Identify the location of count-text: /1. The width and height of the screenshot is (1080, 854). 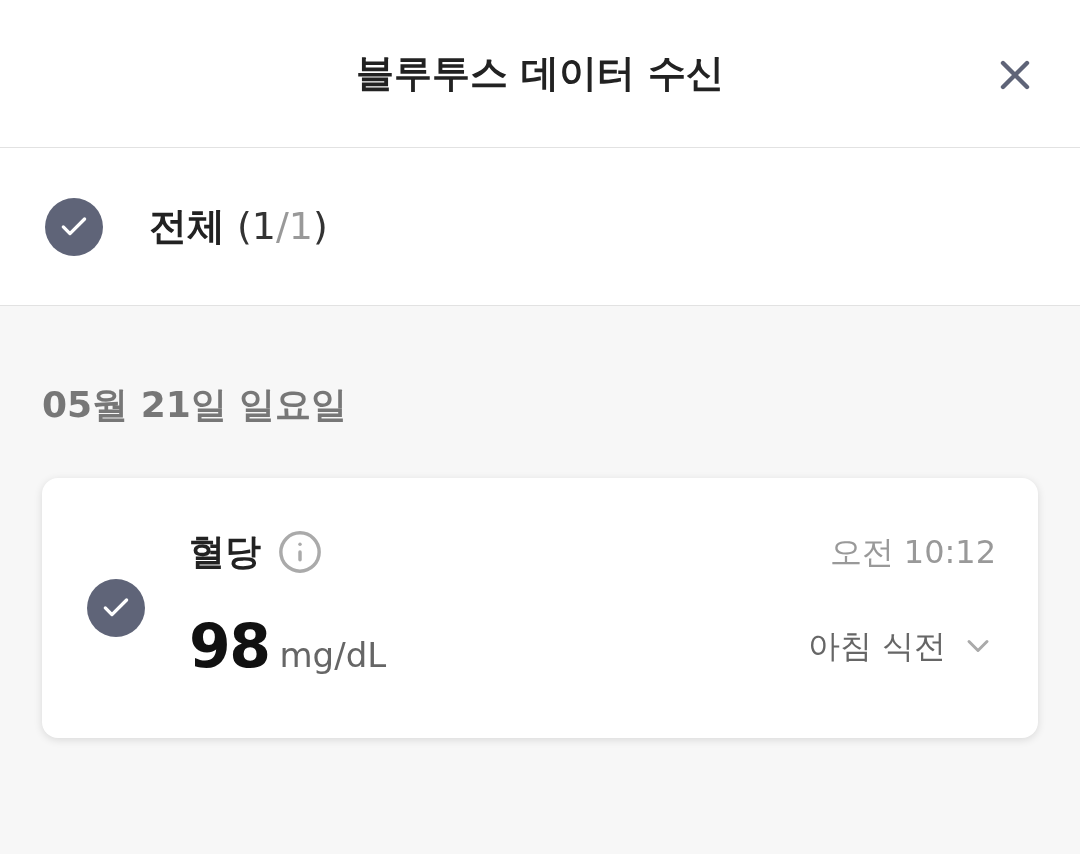
(294, 226).